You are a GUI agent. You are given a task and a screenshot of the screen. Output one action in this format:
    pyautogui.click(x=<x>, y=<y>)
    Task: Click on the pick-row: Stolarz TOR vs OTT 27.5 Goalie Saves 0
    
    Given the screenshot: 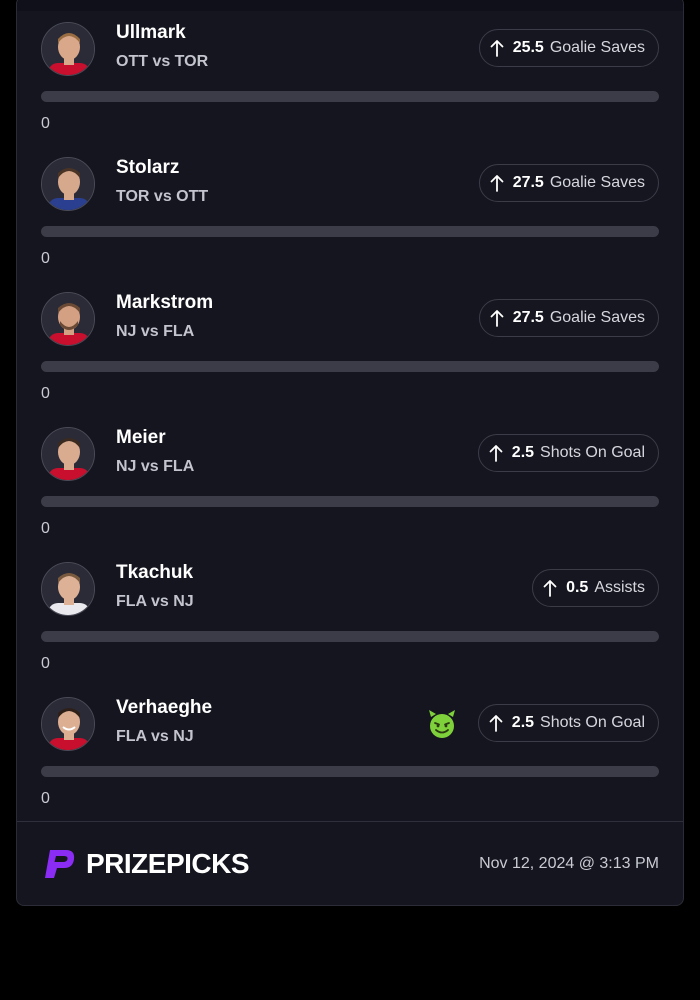 What is the action you would take?
    pyautogui.click(x=350, y=224)
    